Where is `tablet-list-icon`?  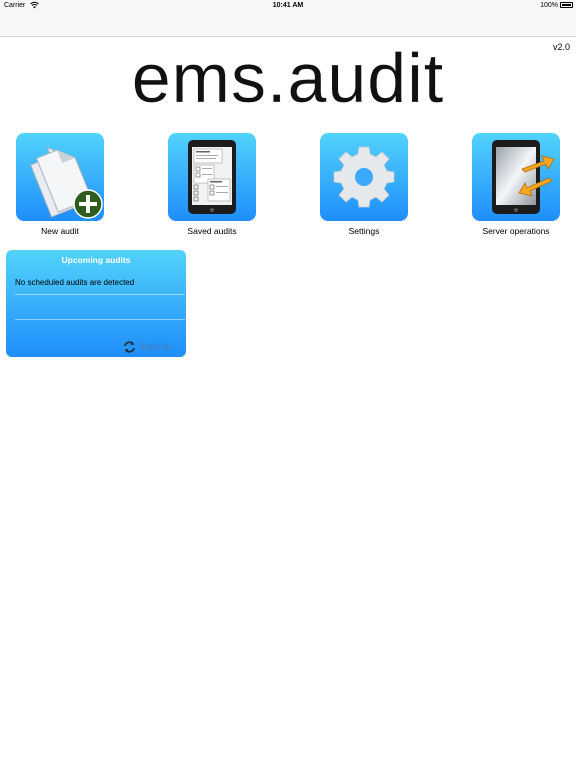
tablet-list-icon is located at coordinates (212, 177).